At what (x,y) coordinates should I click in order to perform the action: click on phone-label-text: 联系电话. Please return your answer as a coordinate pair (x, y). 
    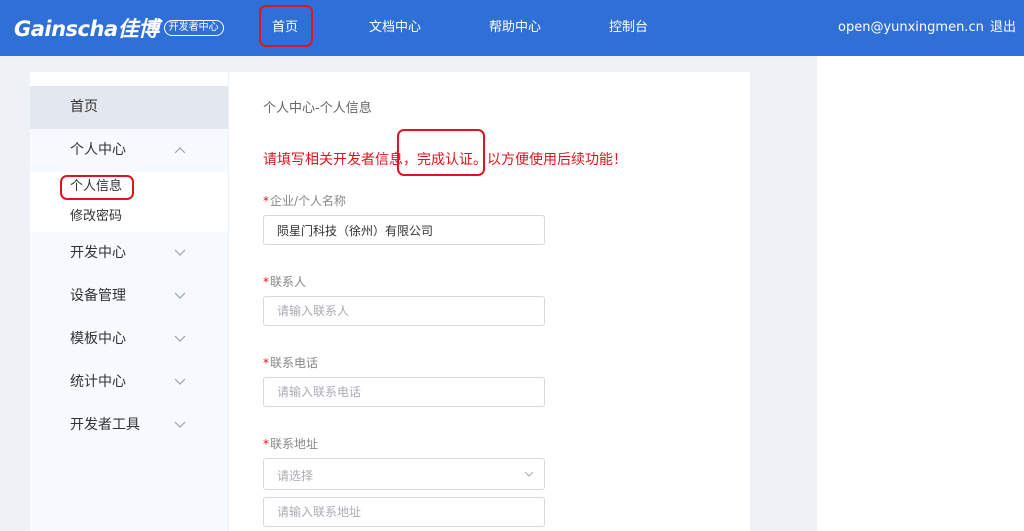
    Looking at the image, I should click on (294, 363).